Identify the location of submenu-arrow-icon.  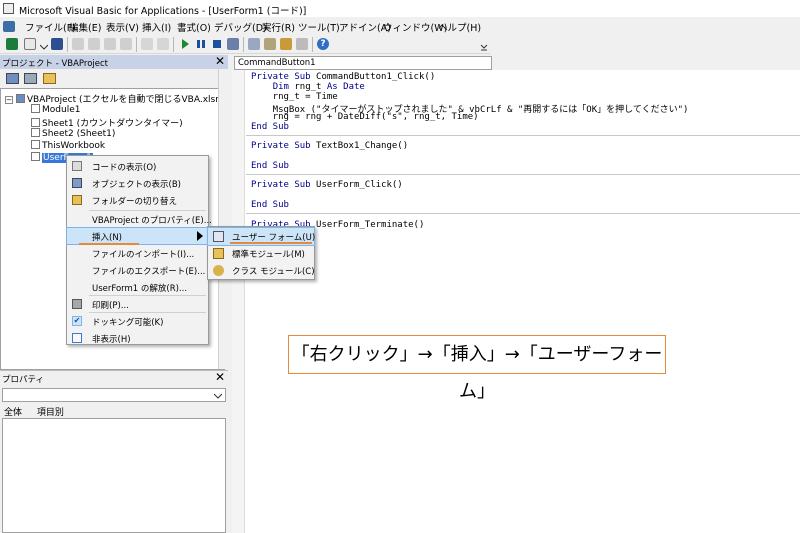
(200, 237).